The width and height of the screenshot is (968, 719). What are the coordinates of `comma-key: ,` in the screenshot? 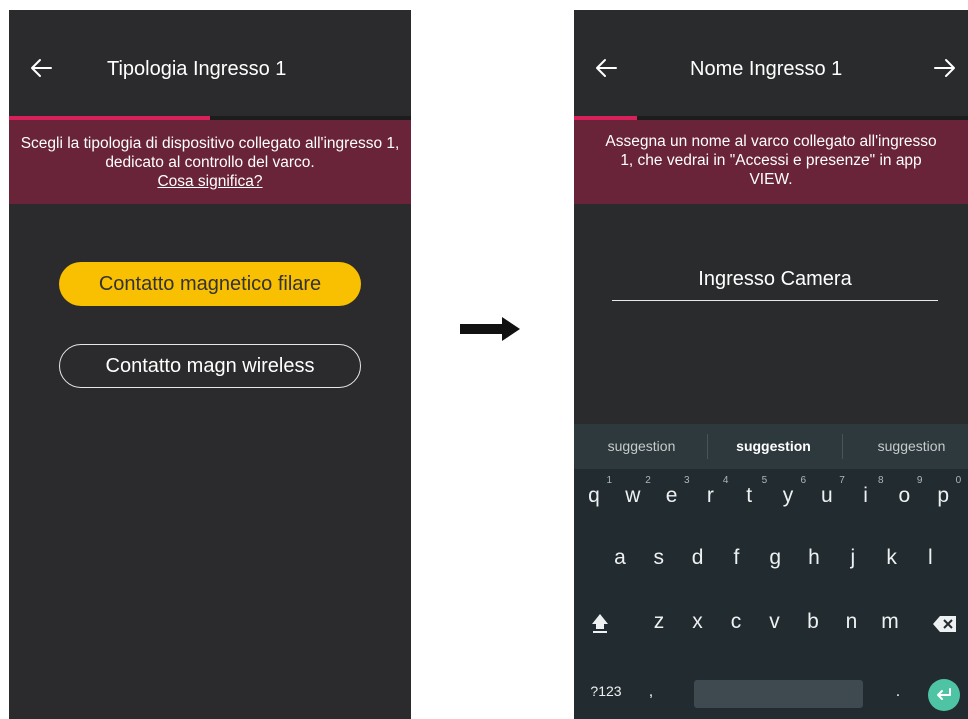 It's located at (651, 692).